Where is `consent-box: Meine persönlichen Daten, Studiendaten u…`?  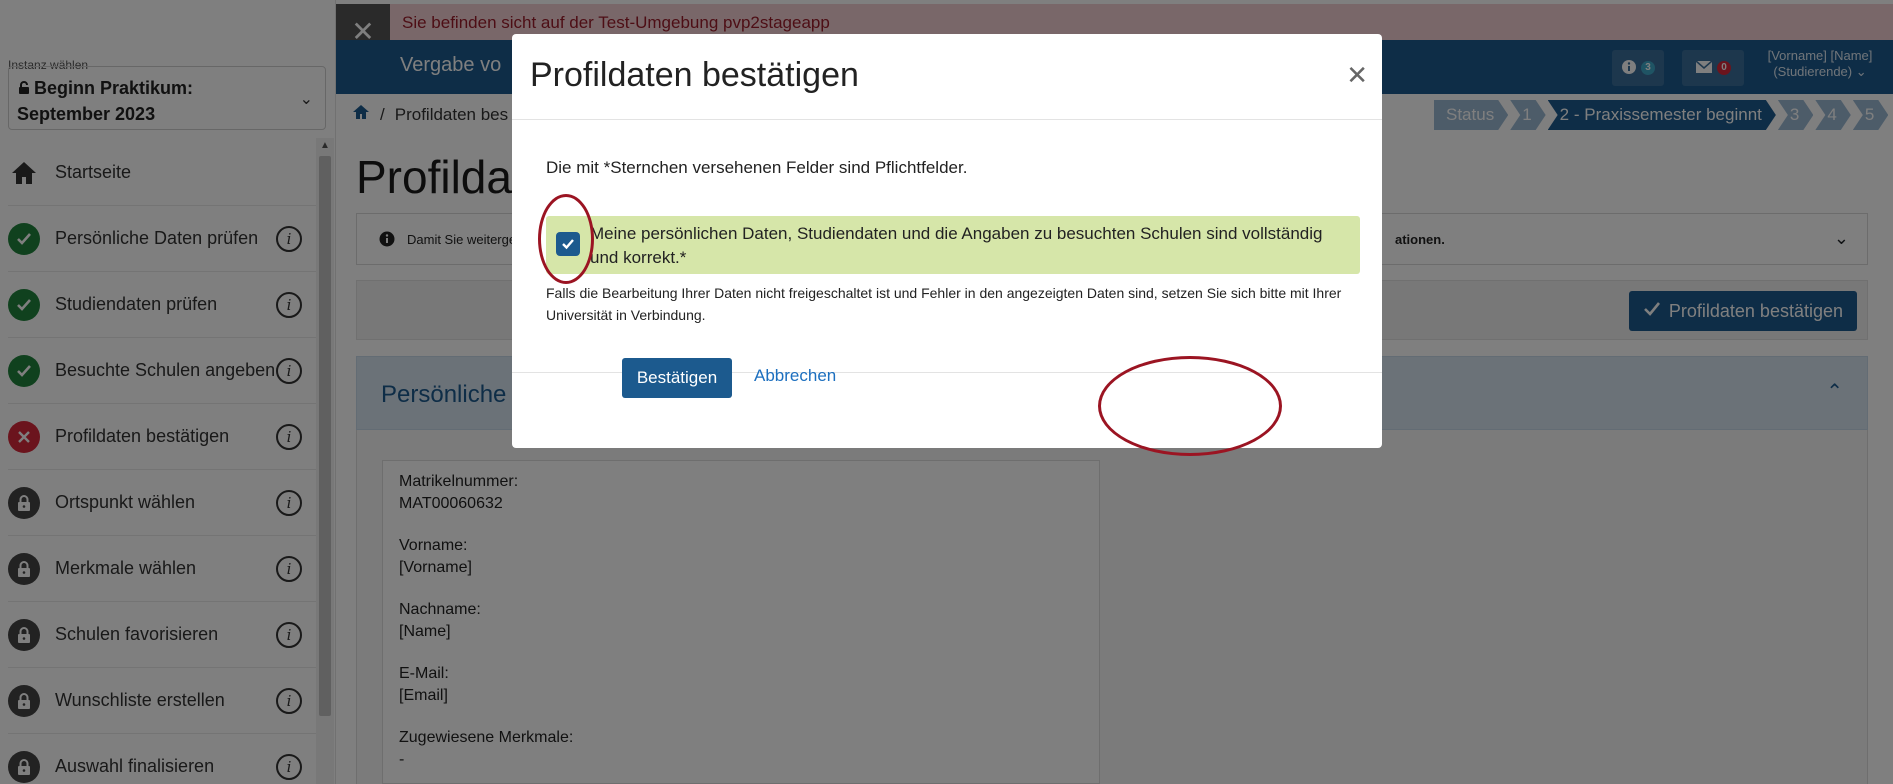
consent-box: Meine persönlichen Daten, Studiendaten u… is located at coordinates (953, 245).